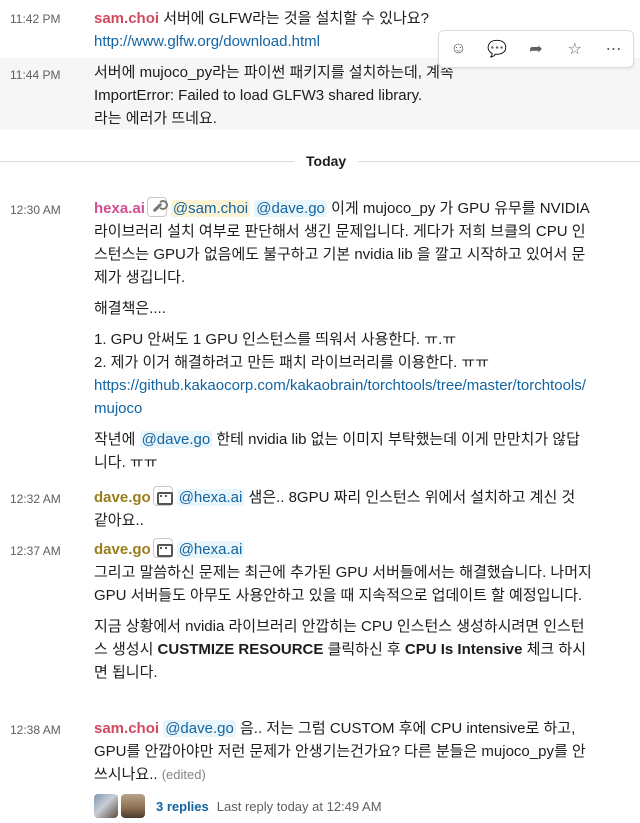 The width and height of the screenshot is (640, 823). I want to click on message-timestamp: 11:44 PM, so click(35, 75).